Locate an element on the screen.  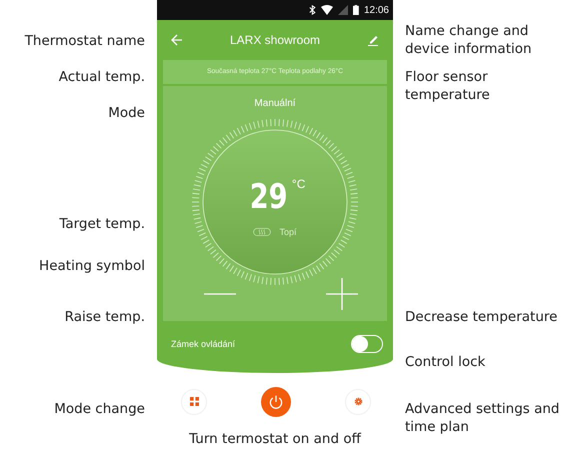
plus-icon is located at coordinates (342, 294).